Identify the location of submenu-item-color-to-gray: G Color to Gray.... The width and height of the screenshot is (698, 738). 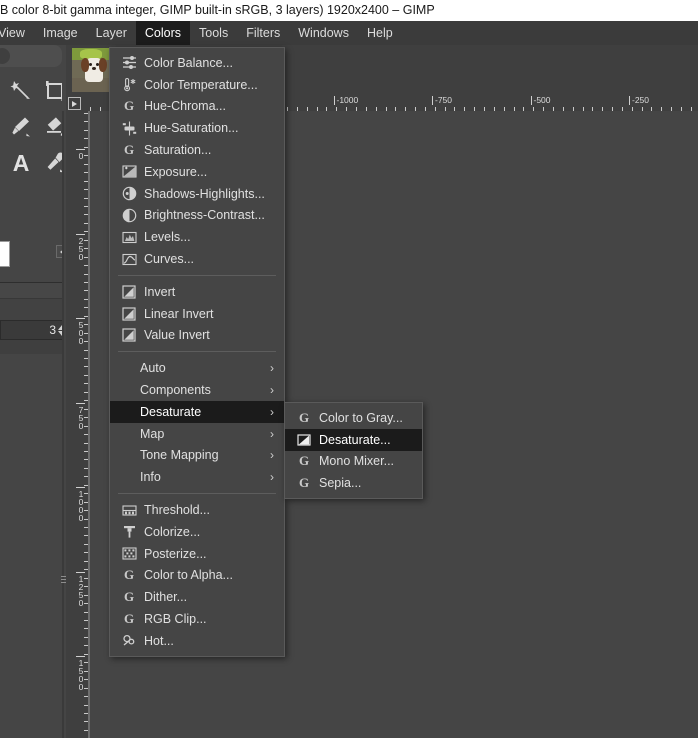
(353, 418).